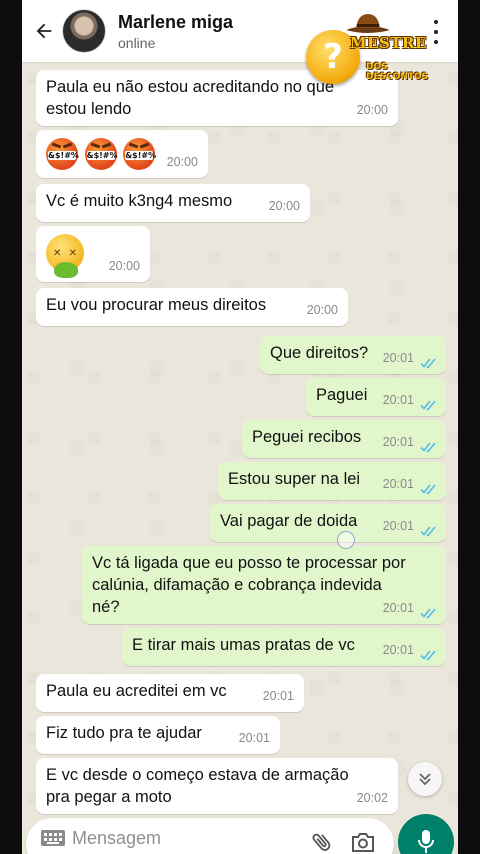 The width and height of the screenshot is (480, 854). Describe the element at coordinates (84, 31) in the screenshot. I see `contact-avatar` at that location.